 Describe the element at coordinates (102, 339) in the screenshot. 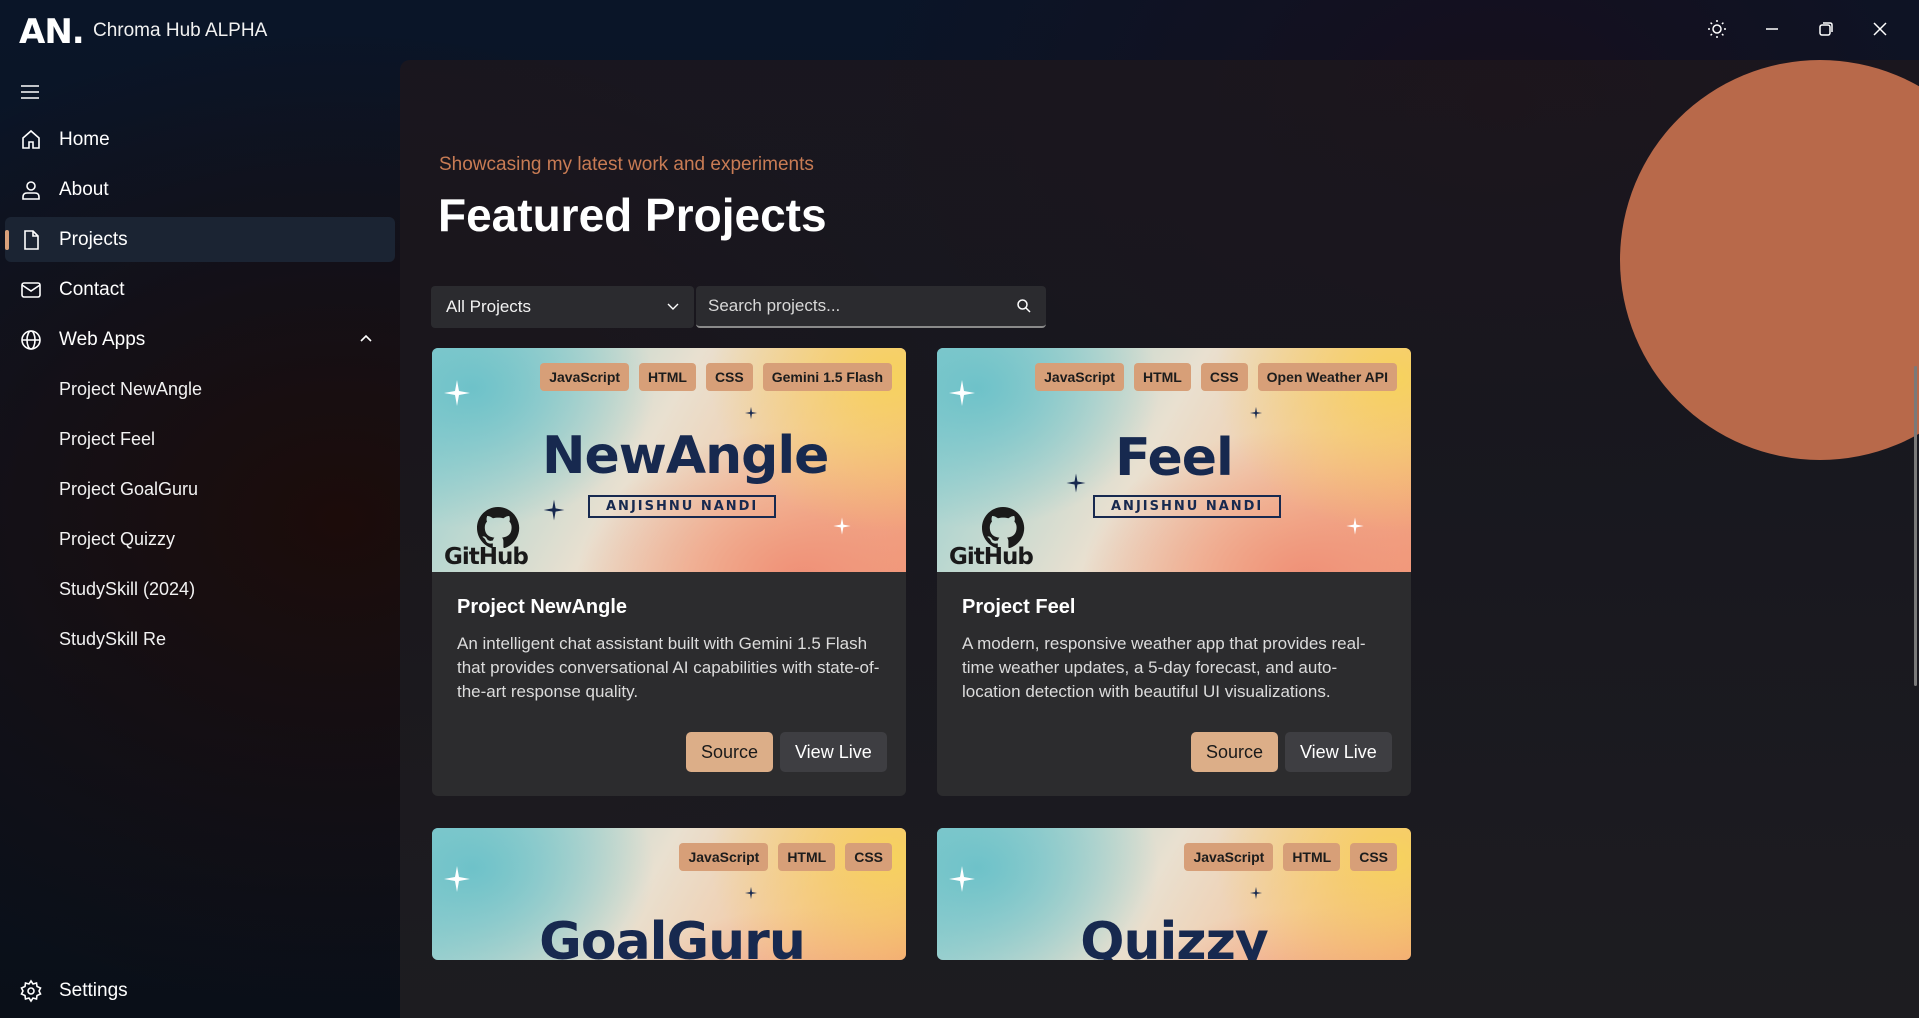

I see `sidebar-item-label: Web Apps` at that location.